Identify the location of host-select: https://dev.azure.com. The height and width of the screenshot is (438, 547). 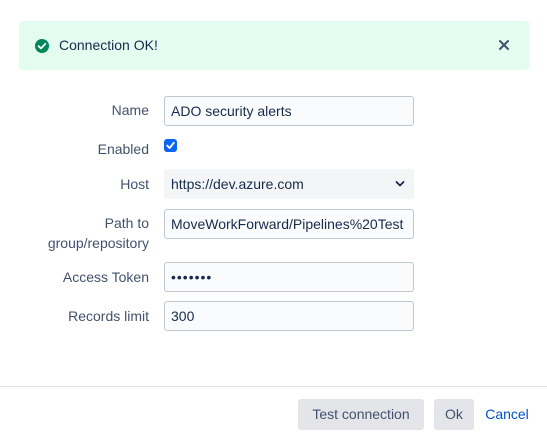
(289, 184).